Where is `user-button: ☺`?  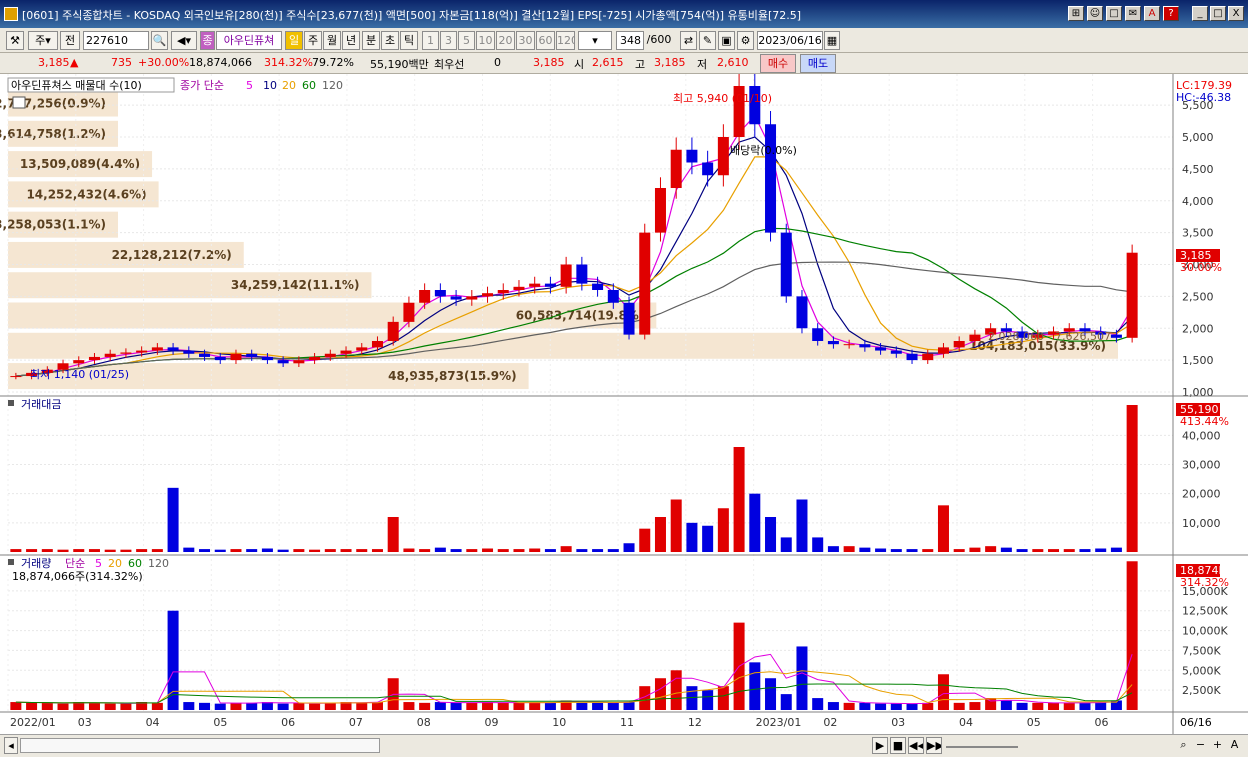
user-button: ☺ is located at coordinates (1095, 13).